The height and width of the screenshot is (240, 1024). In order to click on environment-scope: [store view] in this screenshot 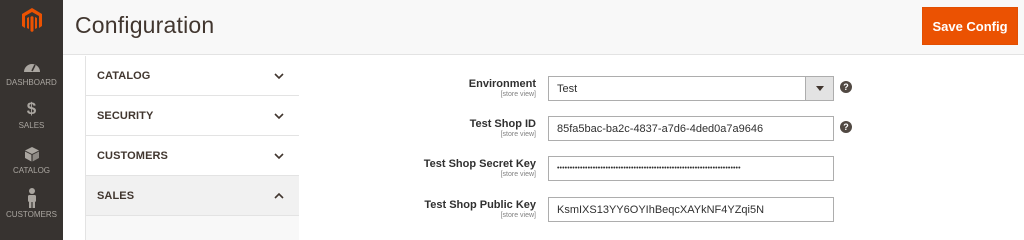, I will do `click(518, 94)`.